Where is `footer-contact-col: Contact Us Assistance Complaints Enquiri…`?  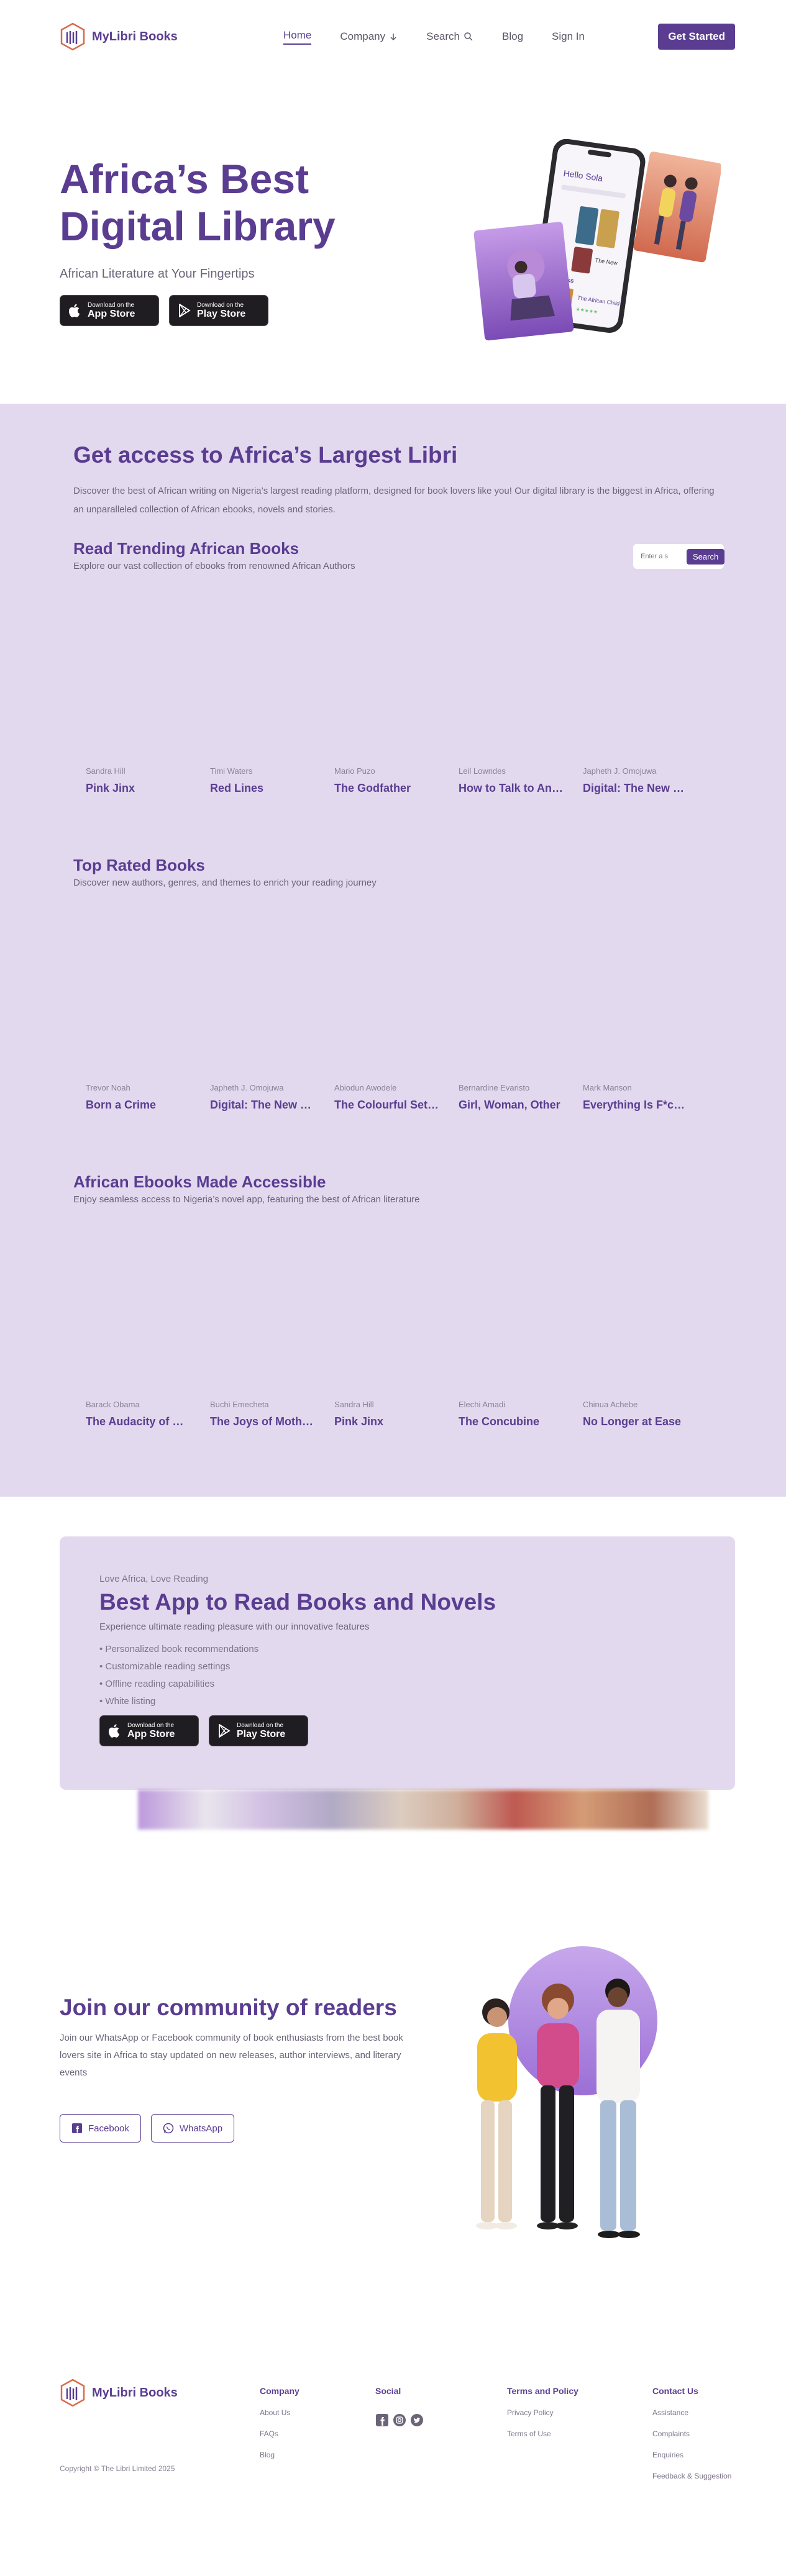 footer-contact-col: Contact Us Assistance Complaints Enquiri… is located at coordinates (691, 2433).